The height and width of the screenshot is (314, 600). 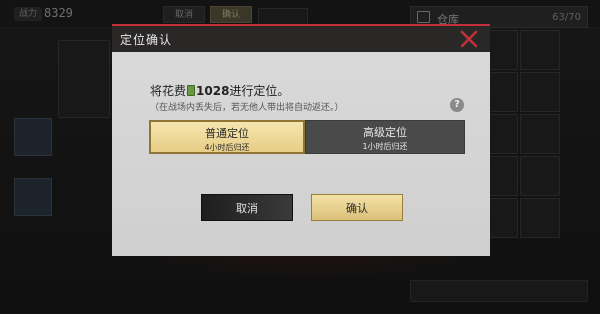 I want to click on option-title: 高级定位, so click(x=385, y=132).